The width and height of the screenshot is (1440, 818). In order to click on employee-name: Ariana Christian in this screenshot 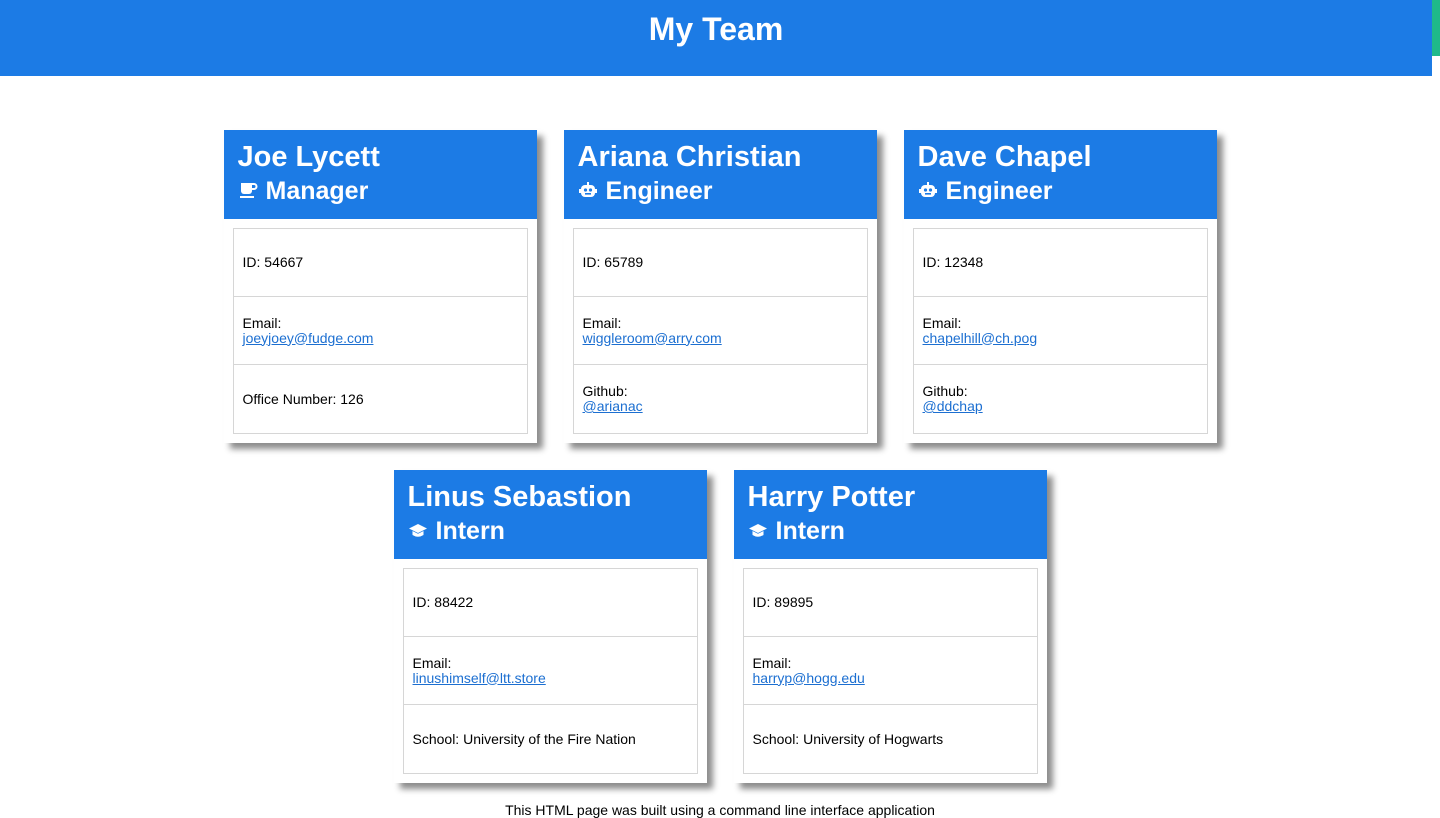, I will do `click(689, 157)`.